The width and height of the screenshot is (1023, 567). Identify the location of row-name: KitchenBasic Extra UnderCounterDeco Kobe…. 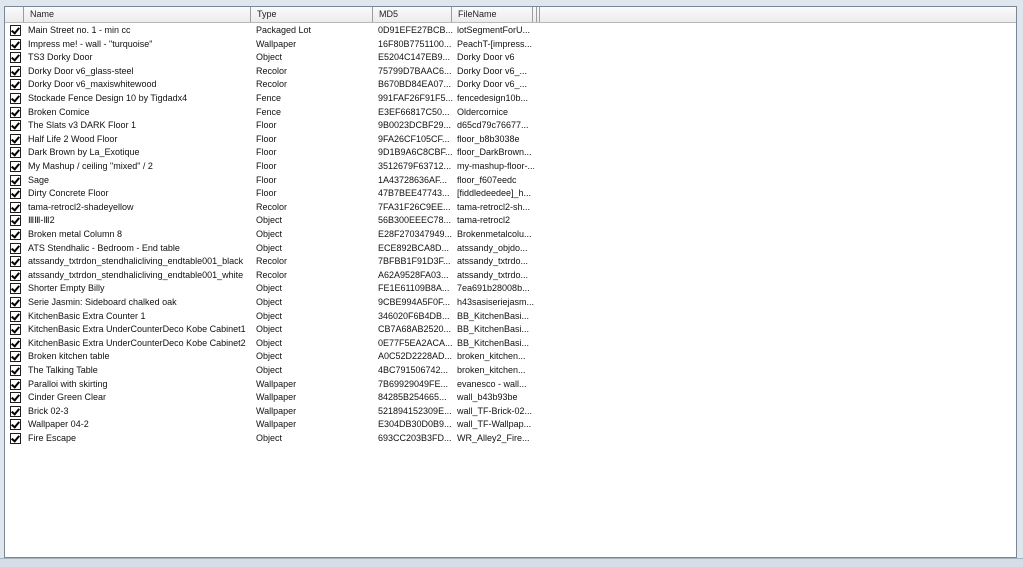
(137, 342).